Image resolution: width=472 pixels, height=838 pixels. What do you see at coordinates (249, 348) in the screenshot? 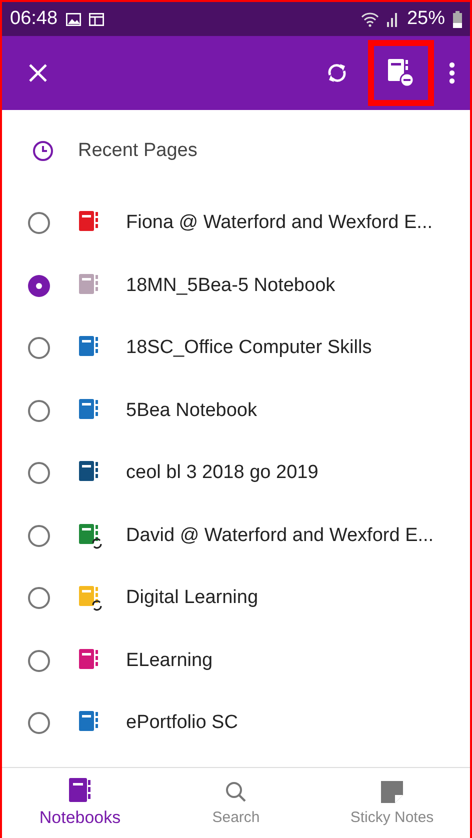
I see `notebook-name: 18SC_Office Computer Skills` at bounding box center [249, 348].